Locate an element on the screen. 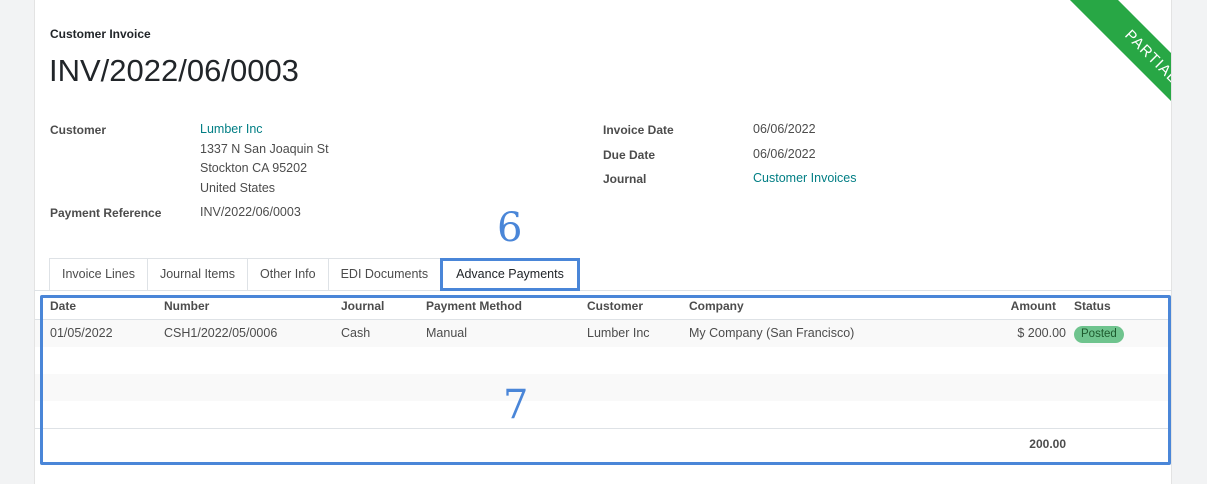  cell-status: Posted is located at coordinates (1099, 333).